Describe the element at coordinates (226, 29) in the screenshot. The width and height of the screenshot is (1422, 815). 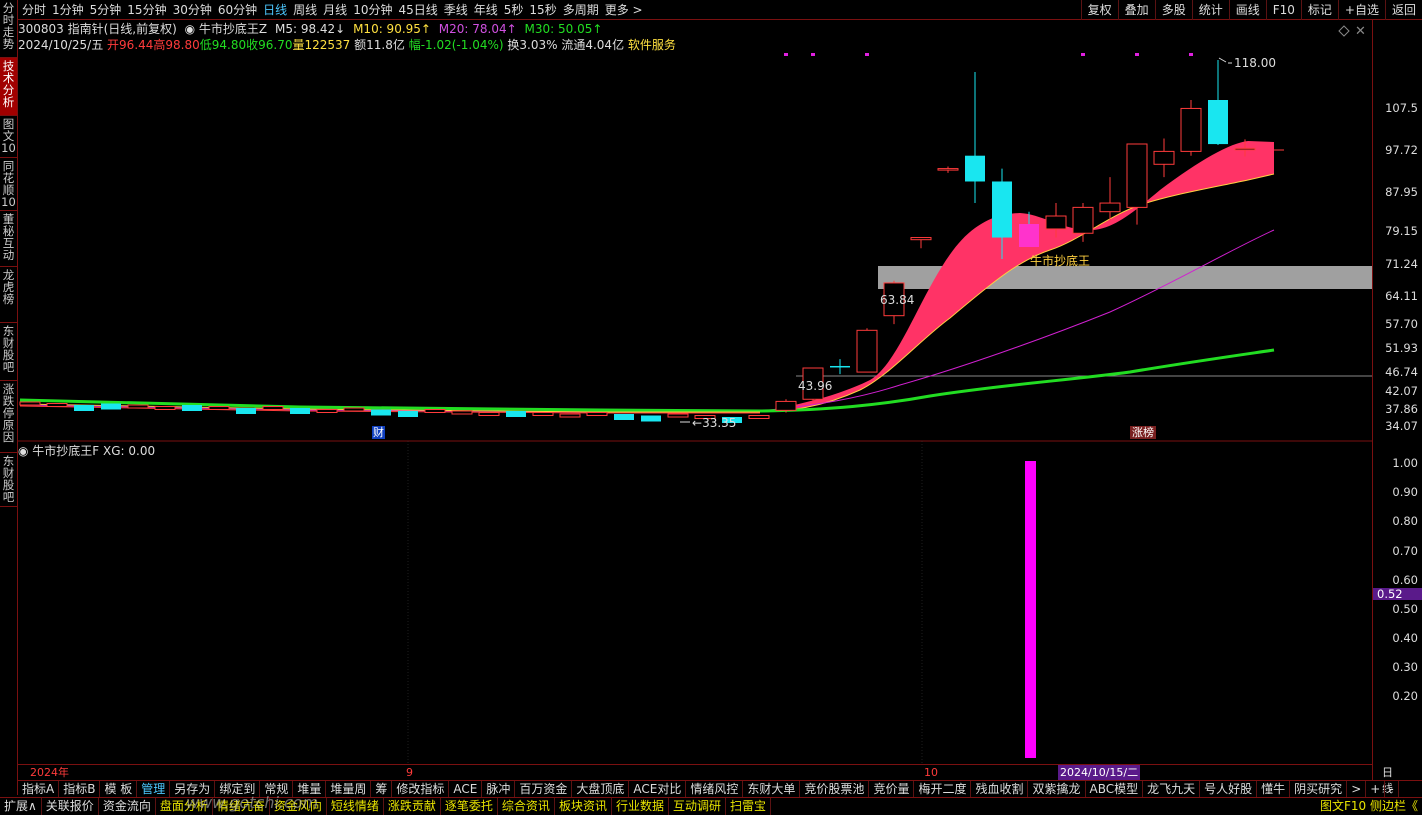
I see `indicator-name: ◉ 牛市抄底王Z` at that location.